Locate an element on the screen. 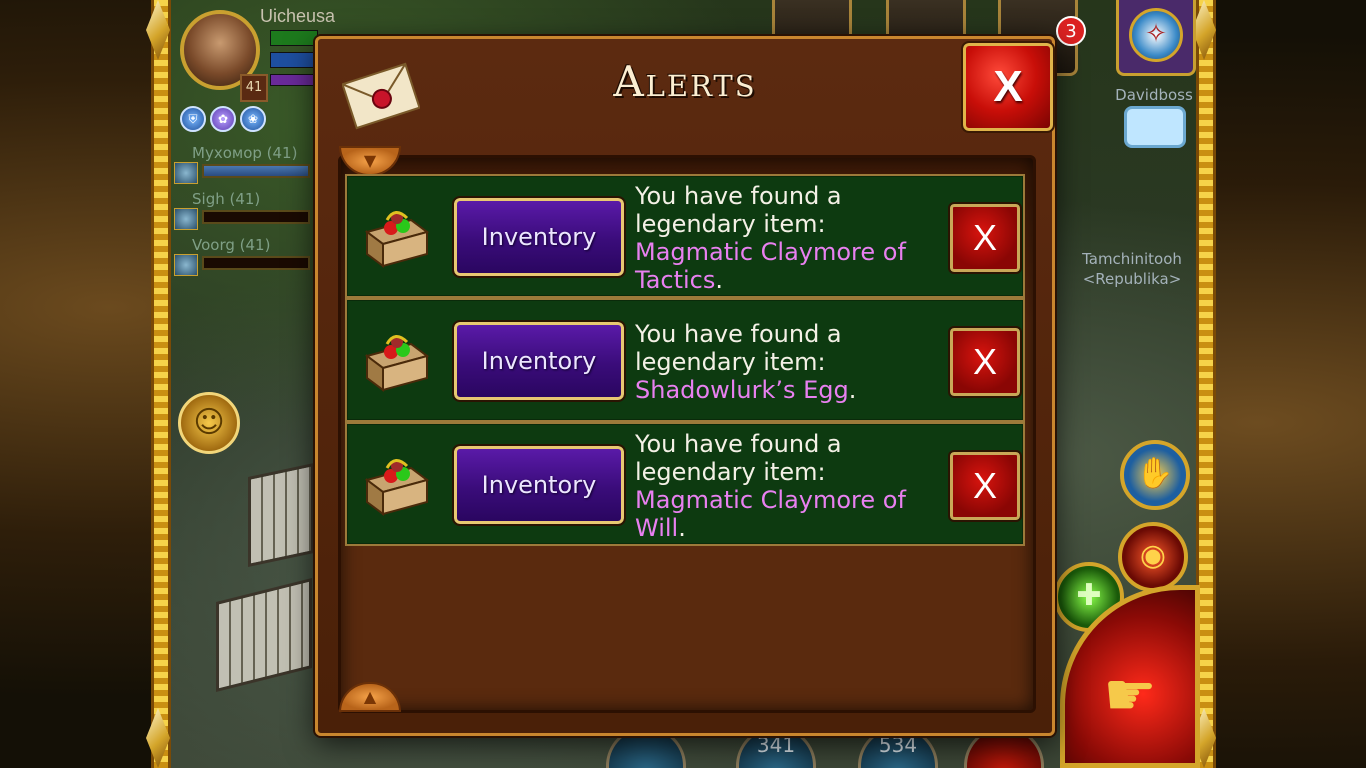  nearby-player-name: Tamchinitooh is located at coordinates (1132, 259).